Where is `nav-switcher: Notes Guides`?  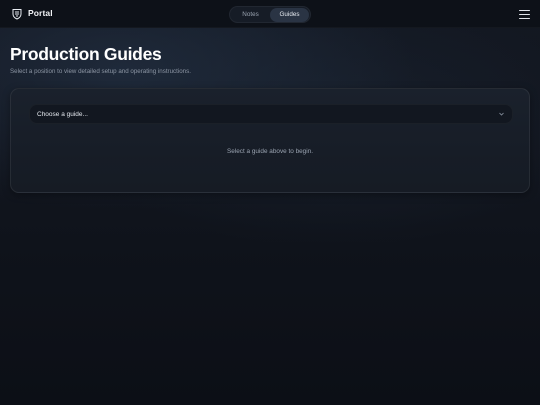
nav-switcher: Notes Guides is located at coordinates (270, 14).